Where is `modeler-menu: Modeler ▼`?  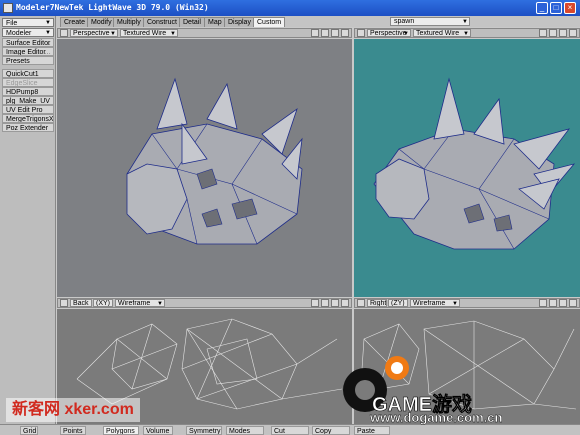 modeler-menu: Modeler ▼ is located at coordinates (28, 32).